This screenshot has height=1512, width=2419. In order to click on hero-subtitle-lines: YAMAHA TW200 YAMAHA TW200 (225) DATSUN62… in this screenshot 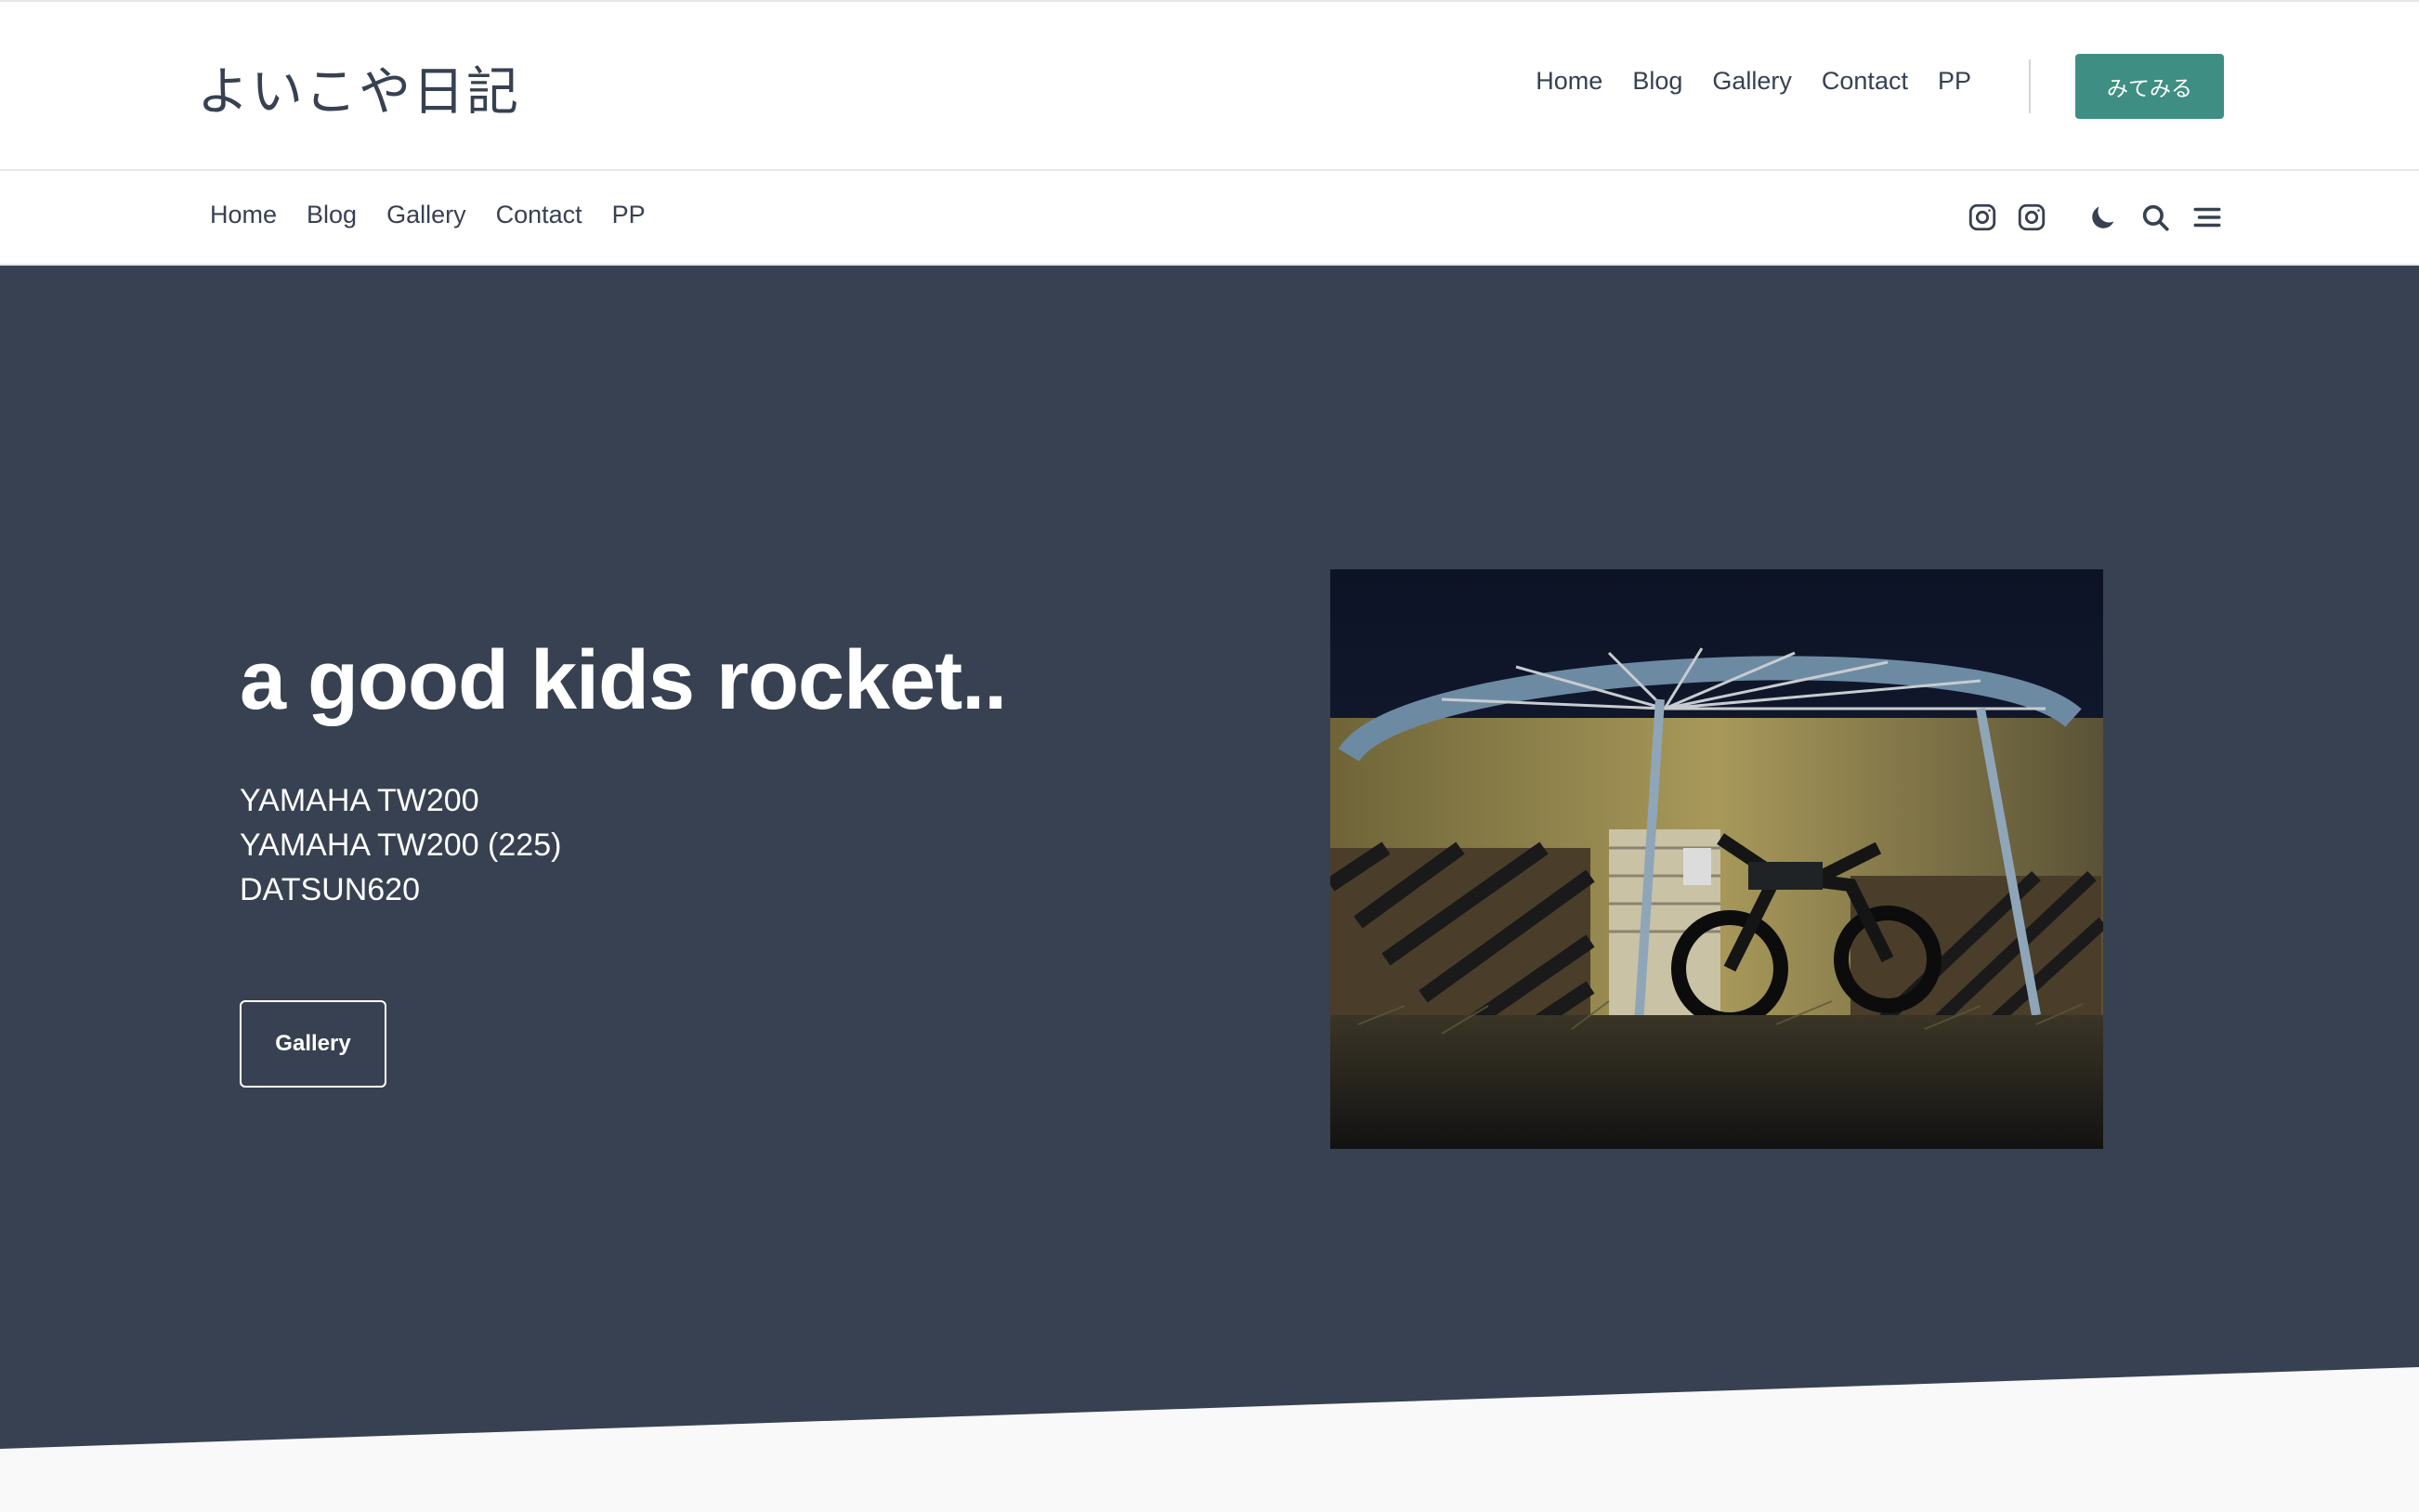, I will do `click(400, 845)`.